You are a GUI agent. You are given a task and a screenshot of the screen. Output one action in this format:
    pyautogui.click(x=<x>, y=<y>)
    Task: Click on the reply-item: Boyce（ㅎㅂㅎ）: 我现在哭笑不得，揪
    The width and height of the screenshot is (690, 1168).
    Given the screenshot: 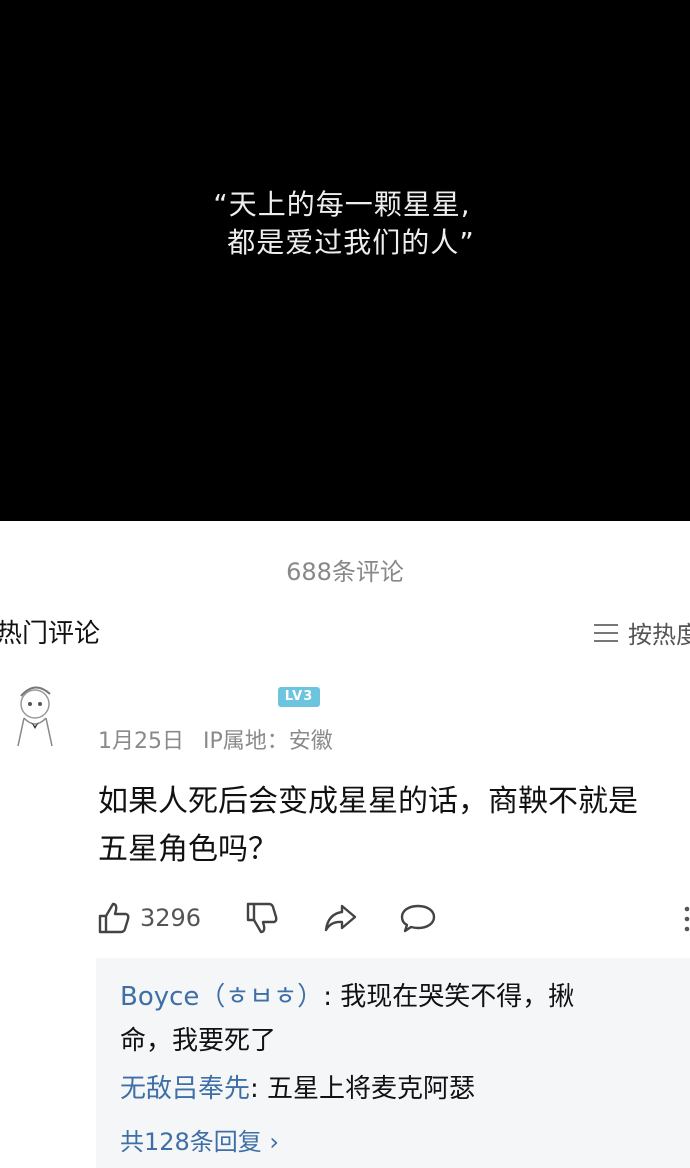 What is the action you would take?
    pyautogui.click(x=347, y=997)
    